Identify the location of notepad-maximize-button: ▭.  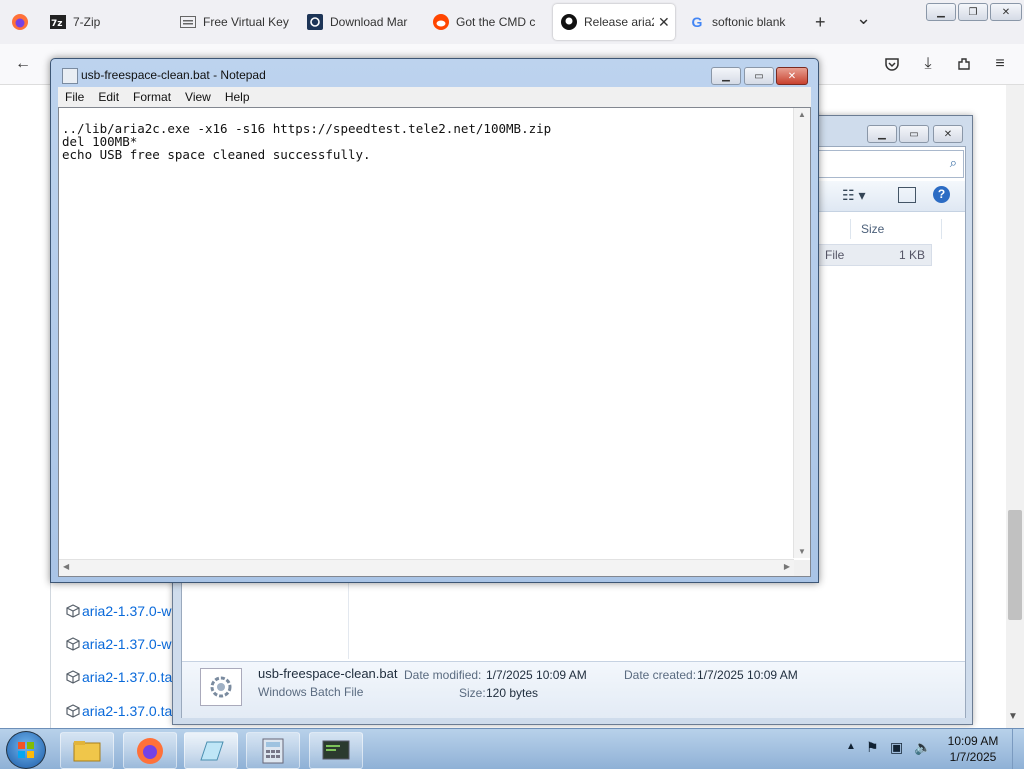
(759, 76).